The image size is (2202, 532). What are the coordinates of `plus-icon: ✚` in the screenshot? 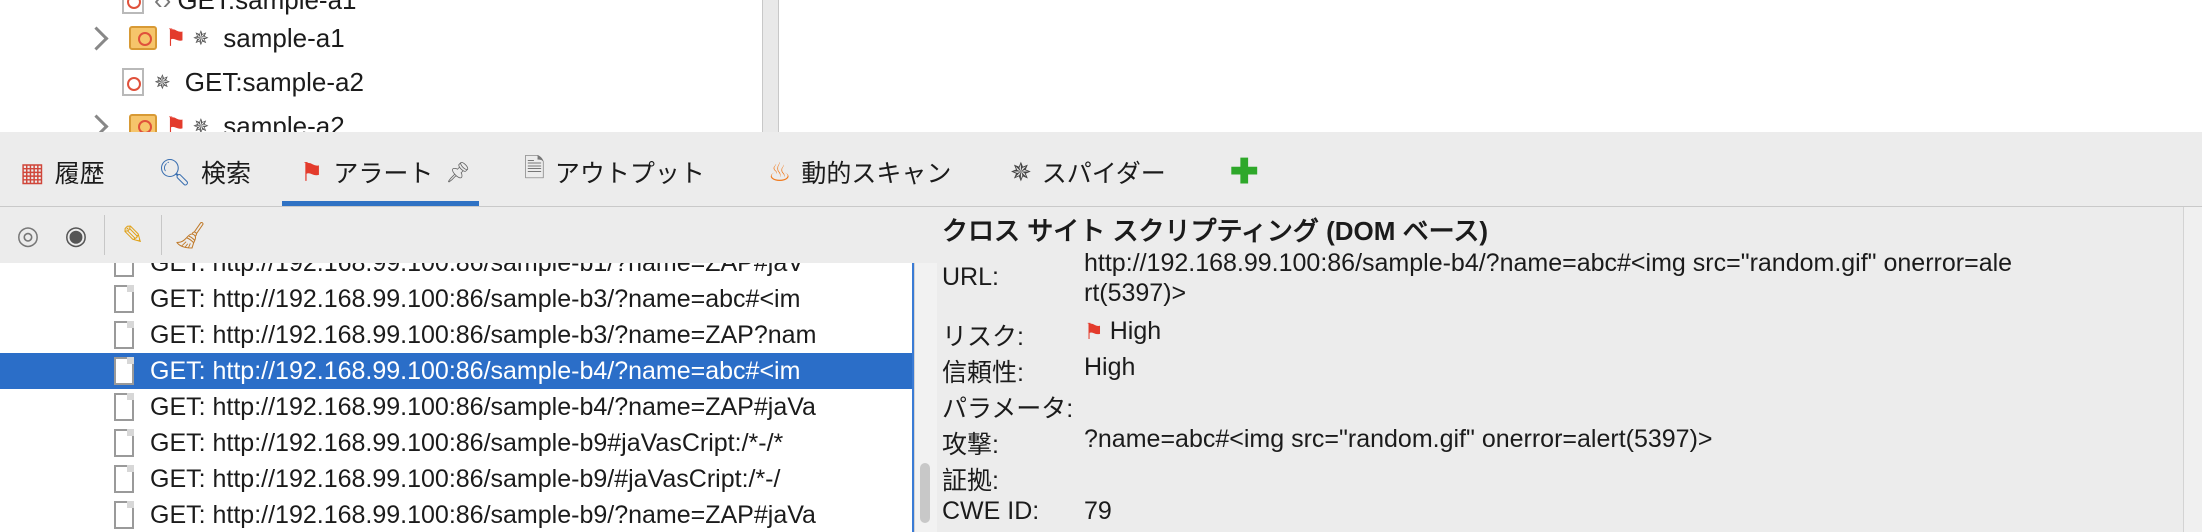 It's located at (1244, 172).